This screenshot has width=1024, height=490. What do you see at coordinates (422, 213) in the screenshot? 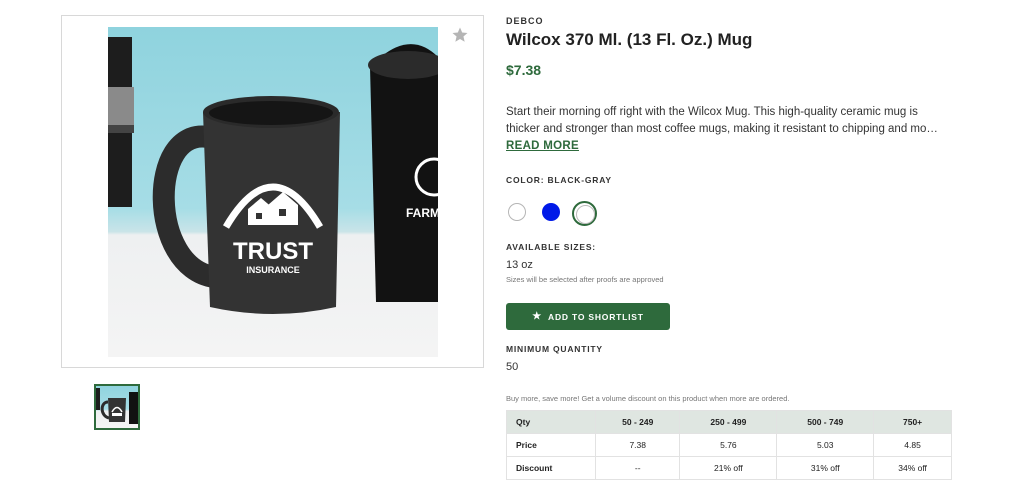
I see `second-mug-text: FARM` at bounding box center [422, 213].